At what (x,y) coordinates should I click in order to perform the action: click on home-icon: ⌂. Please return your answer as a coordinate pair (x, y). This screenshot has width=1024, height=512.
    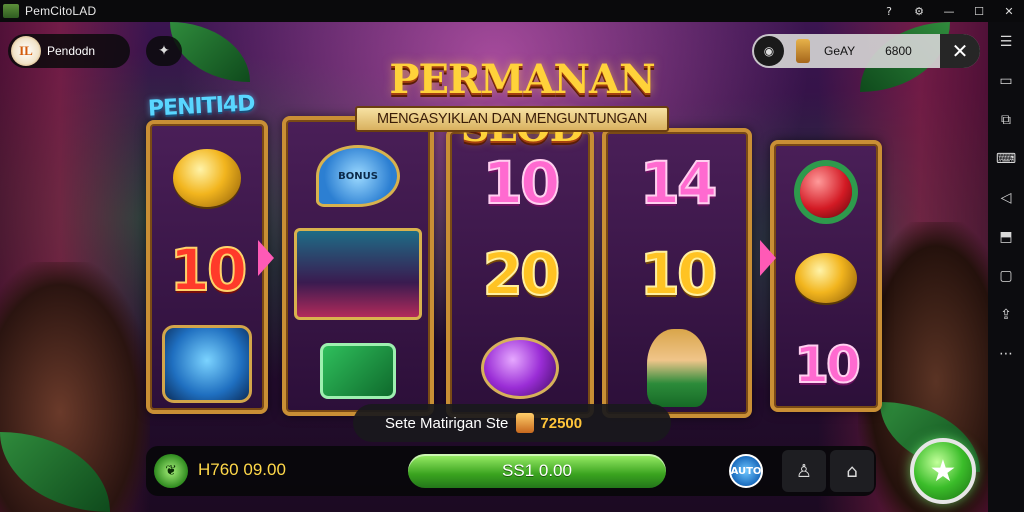
    Looking at the image, I should click on (852, 471).